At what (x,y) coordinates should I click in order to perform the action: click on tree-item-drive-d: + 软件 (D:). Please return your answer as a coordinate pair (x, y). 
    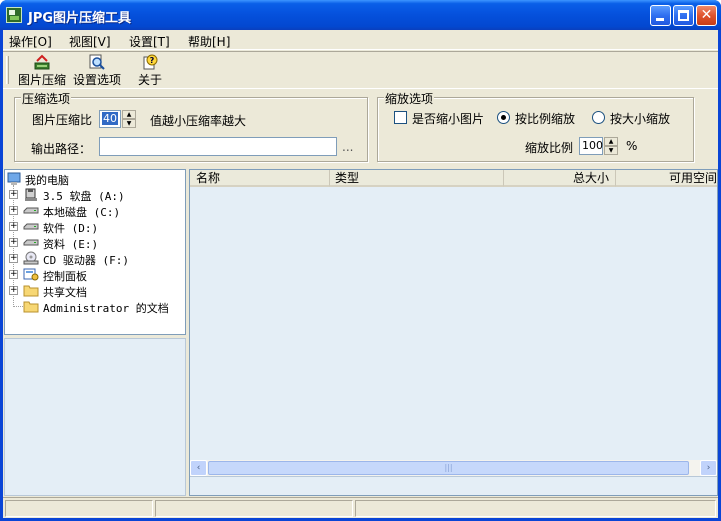
    Looking at the image, I should click on (95, 227).